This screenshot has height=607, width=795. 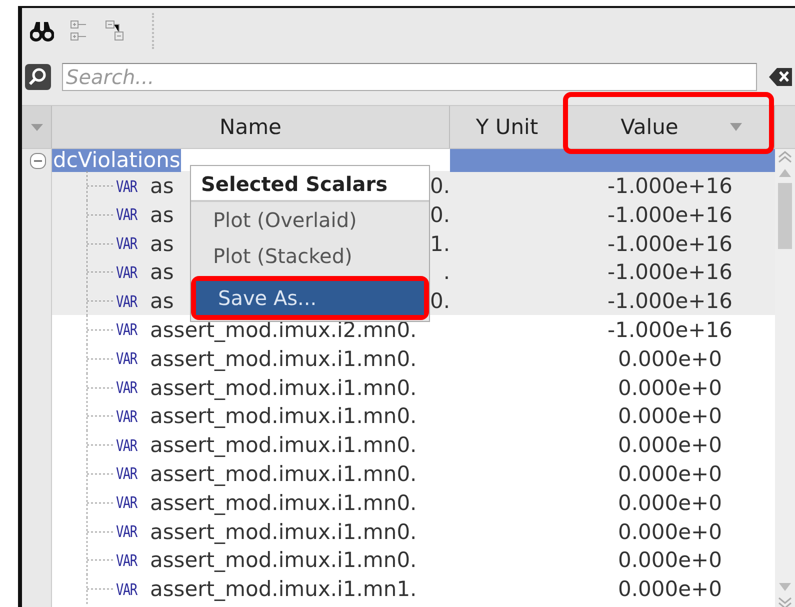 What do you see at coordinates (310, 183) in the screenshot?
I see `menu-title: Selected Scalars` at bounding box center [310, 183].